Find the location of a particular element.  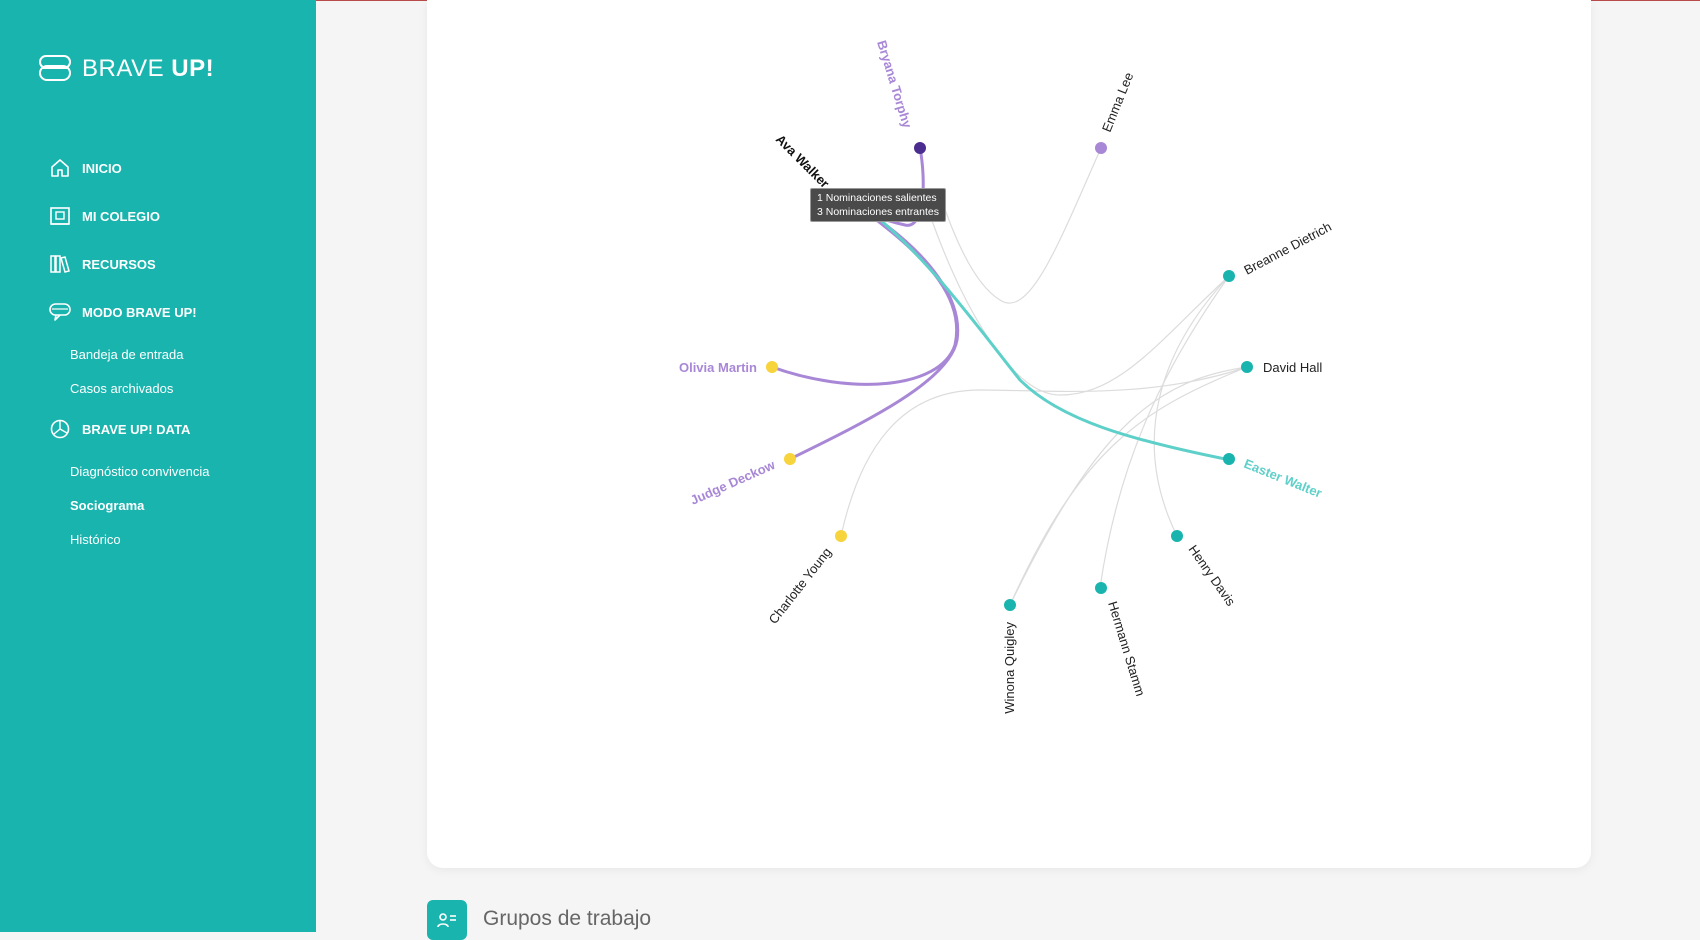

node-label-henry-davis: Henry Davis is located at coordinates (1212, 575).